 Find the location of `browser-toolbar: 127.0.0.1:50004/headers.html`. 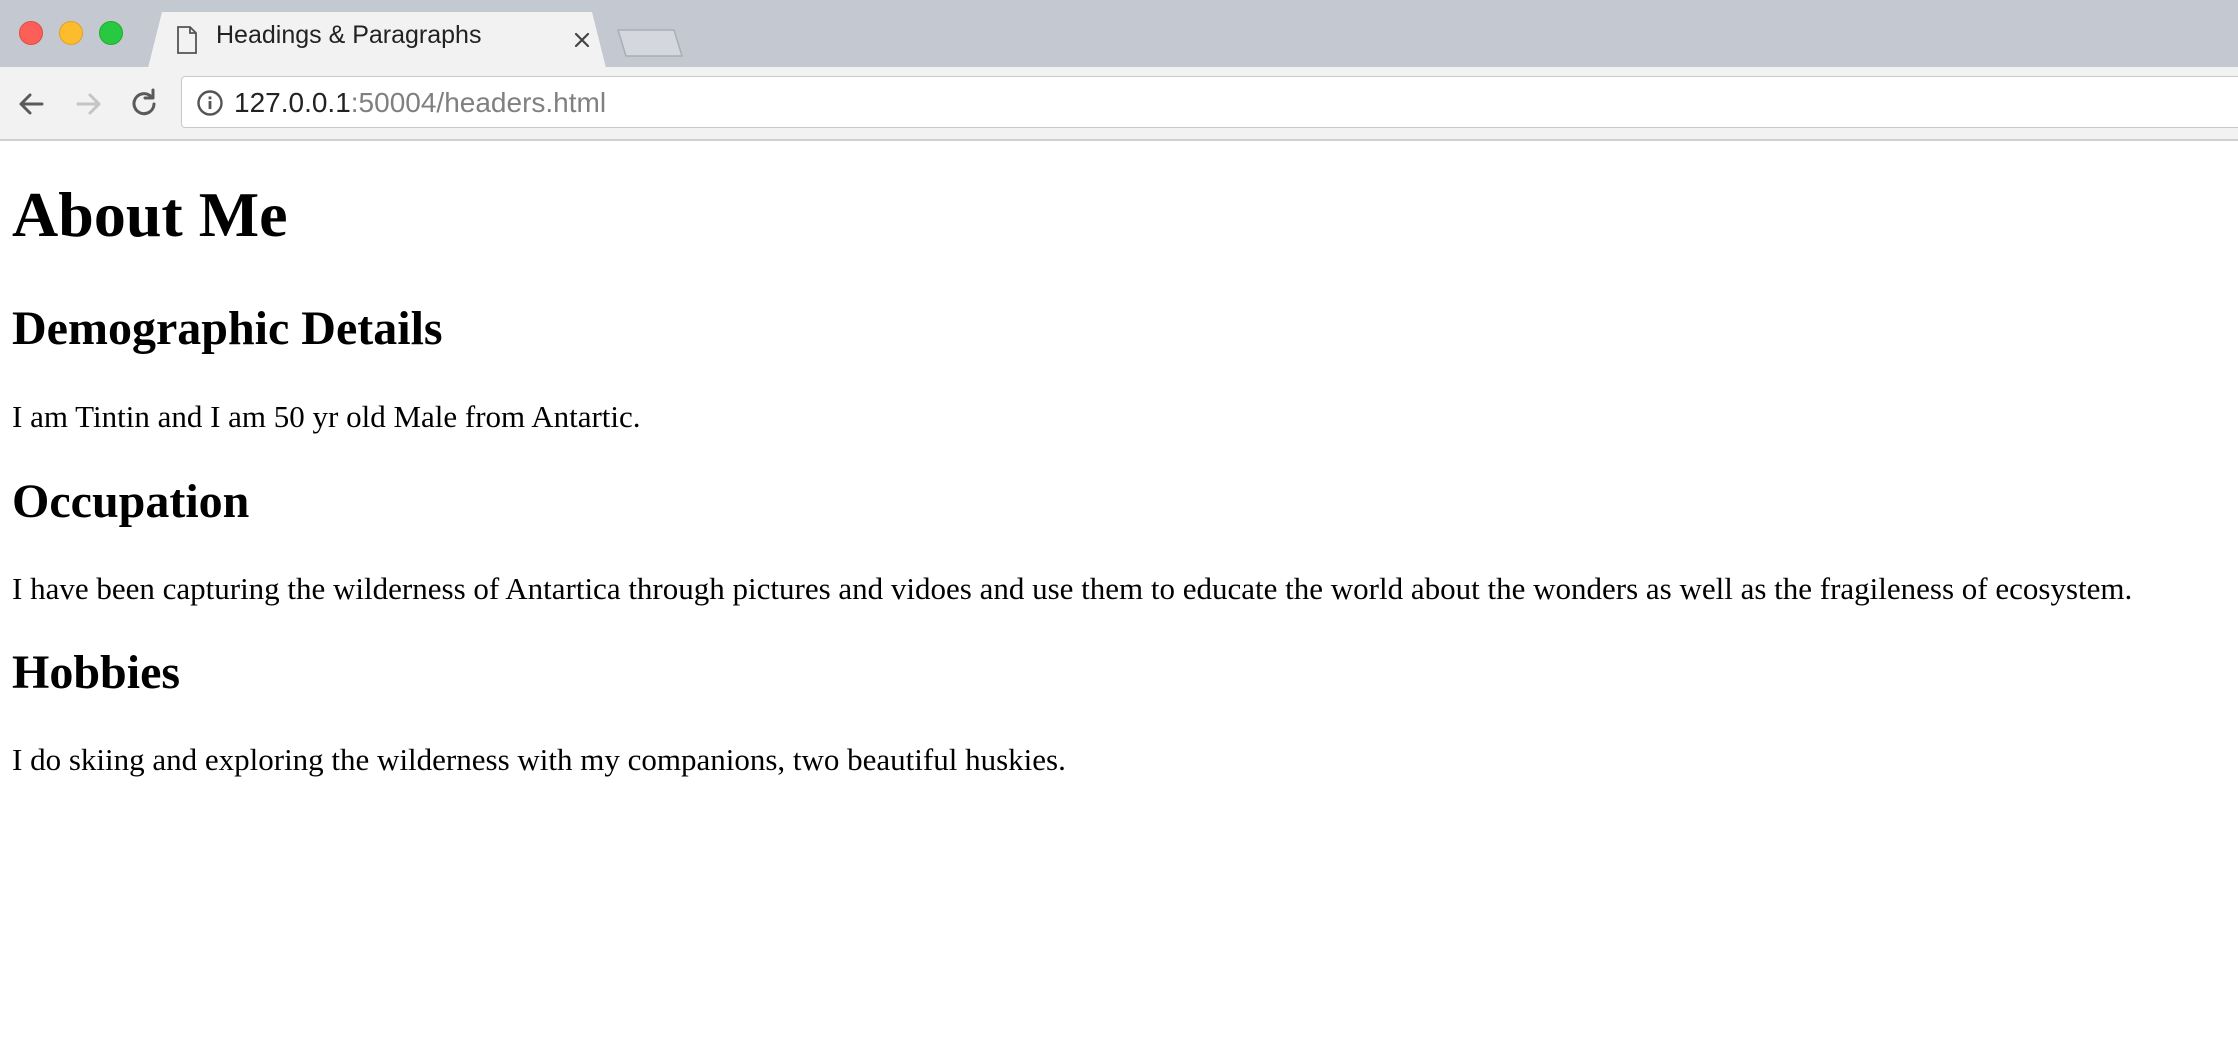

browser-toolbar: 127.0.0.1:50004/headers.html is located at coordinates (1119, 104).